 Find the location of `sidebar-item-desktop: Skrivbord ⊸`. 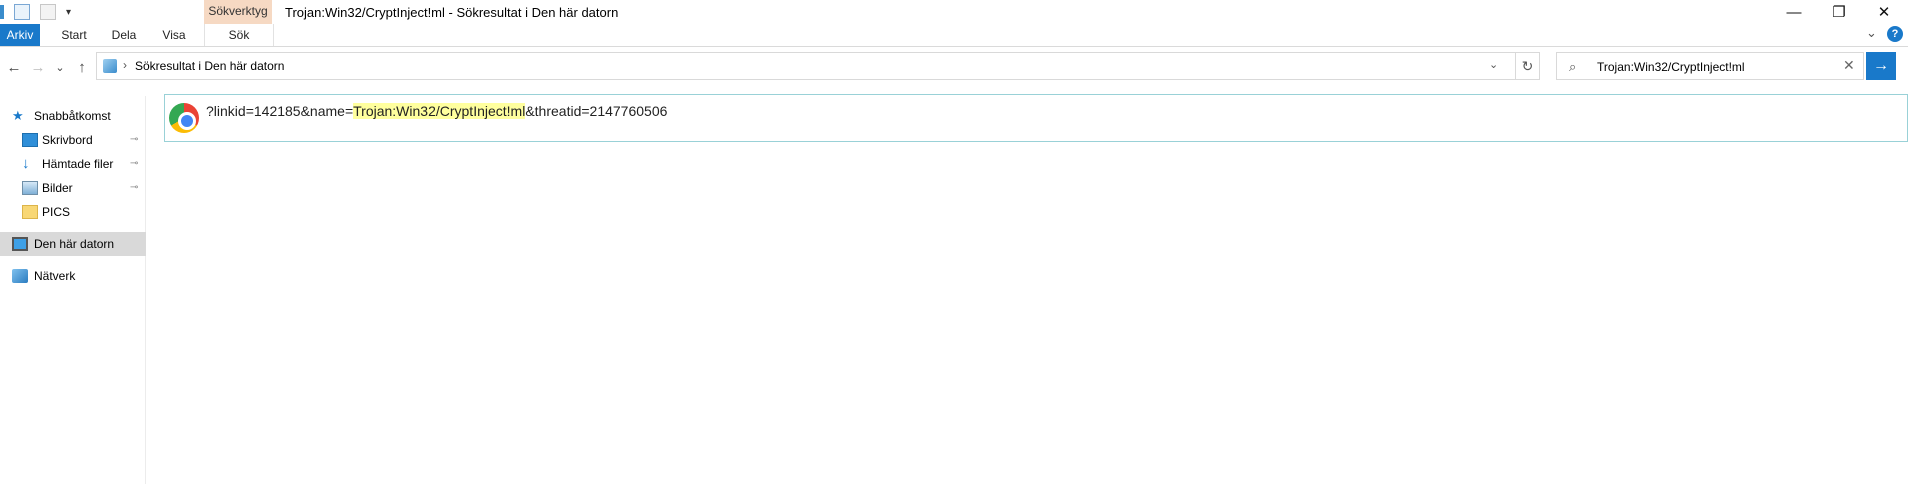

sidebar-item-desktop: Skrivbord ⊸ is located at coordinates (73, 140).